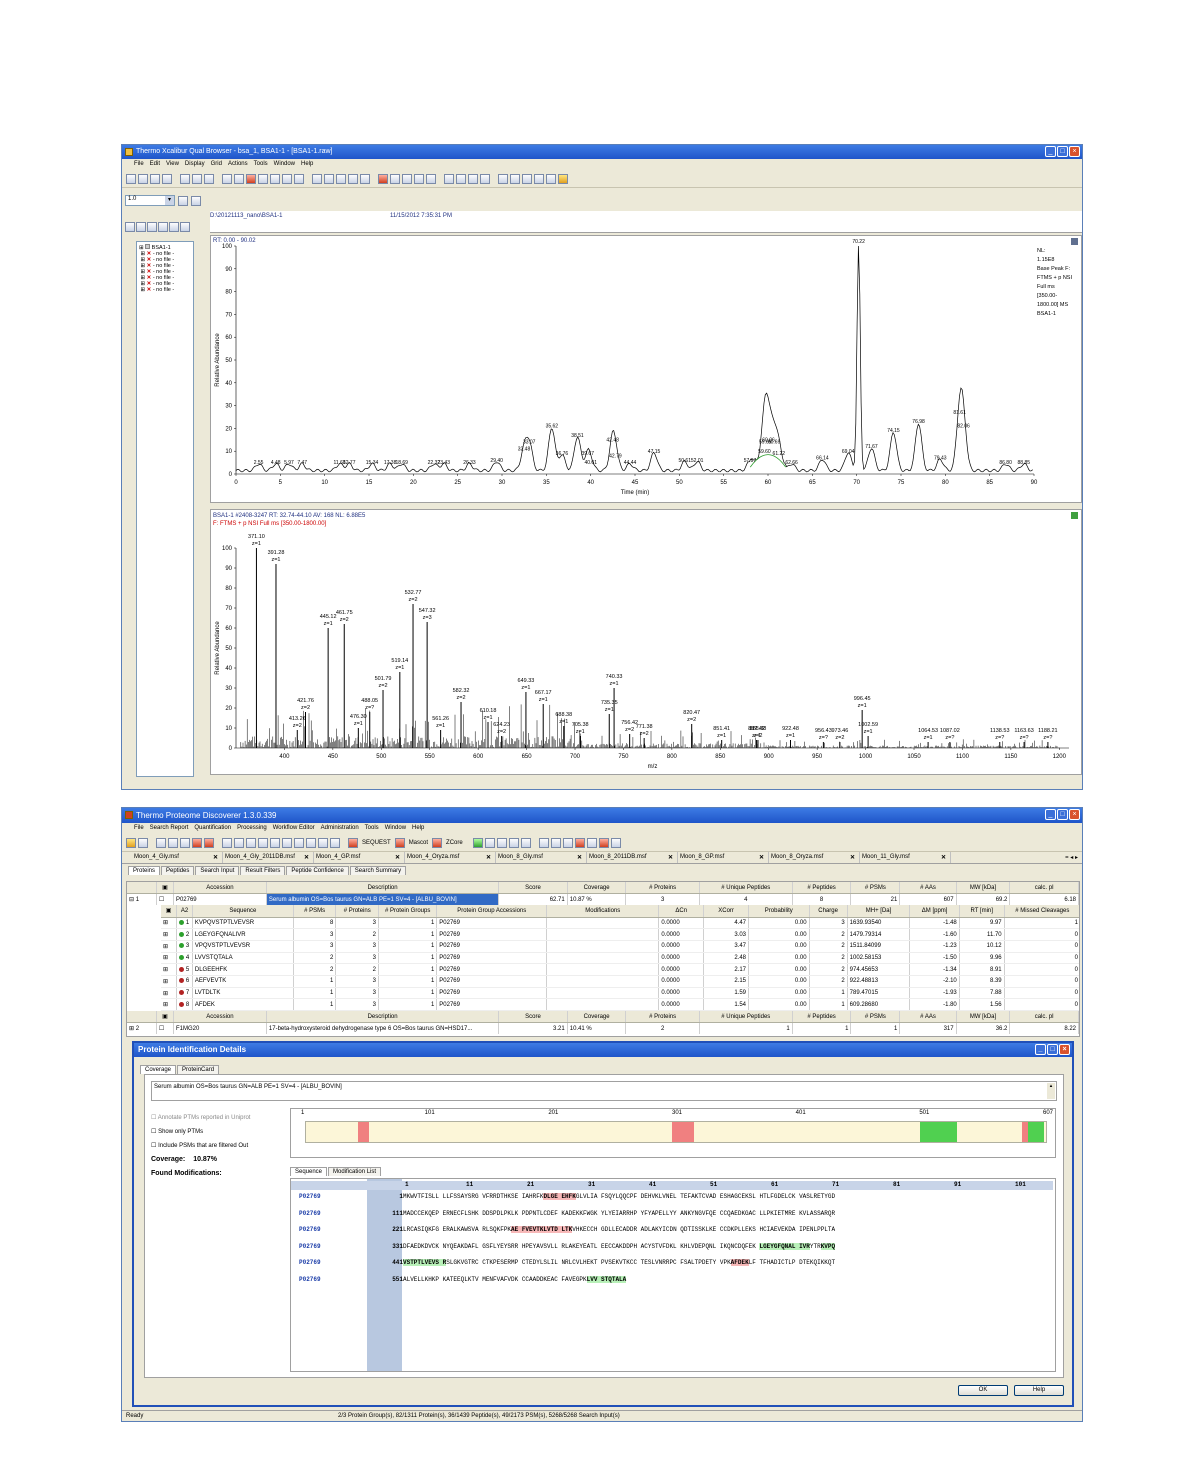 The image size is (1190, 1462). I want to click on mascot-icon, so click(399, 842).